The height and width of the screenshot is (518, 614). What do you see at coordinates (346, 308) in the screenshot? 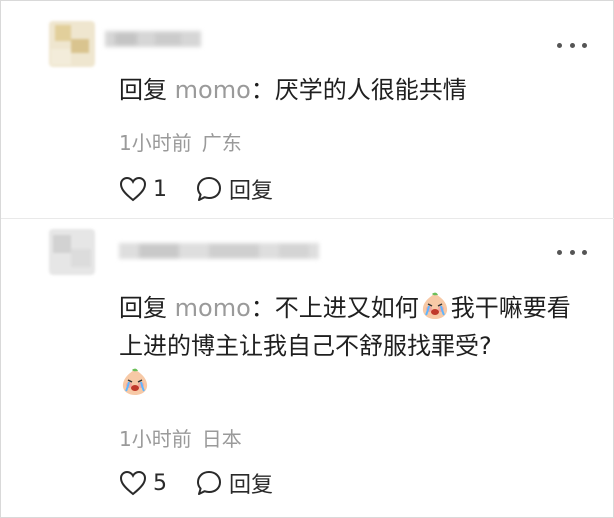
I see `comment-body-part1: 不上进又如何` at bounding box center [346, 308].